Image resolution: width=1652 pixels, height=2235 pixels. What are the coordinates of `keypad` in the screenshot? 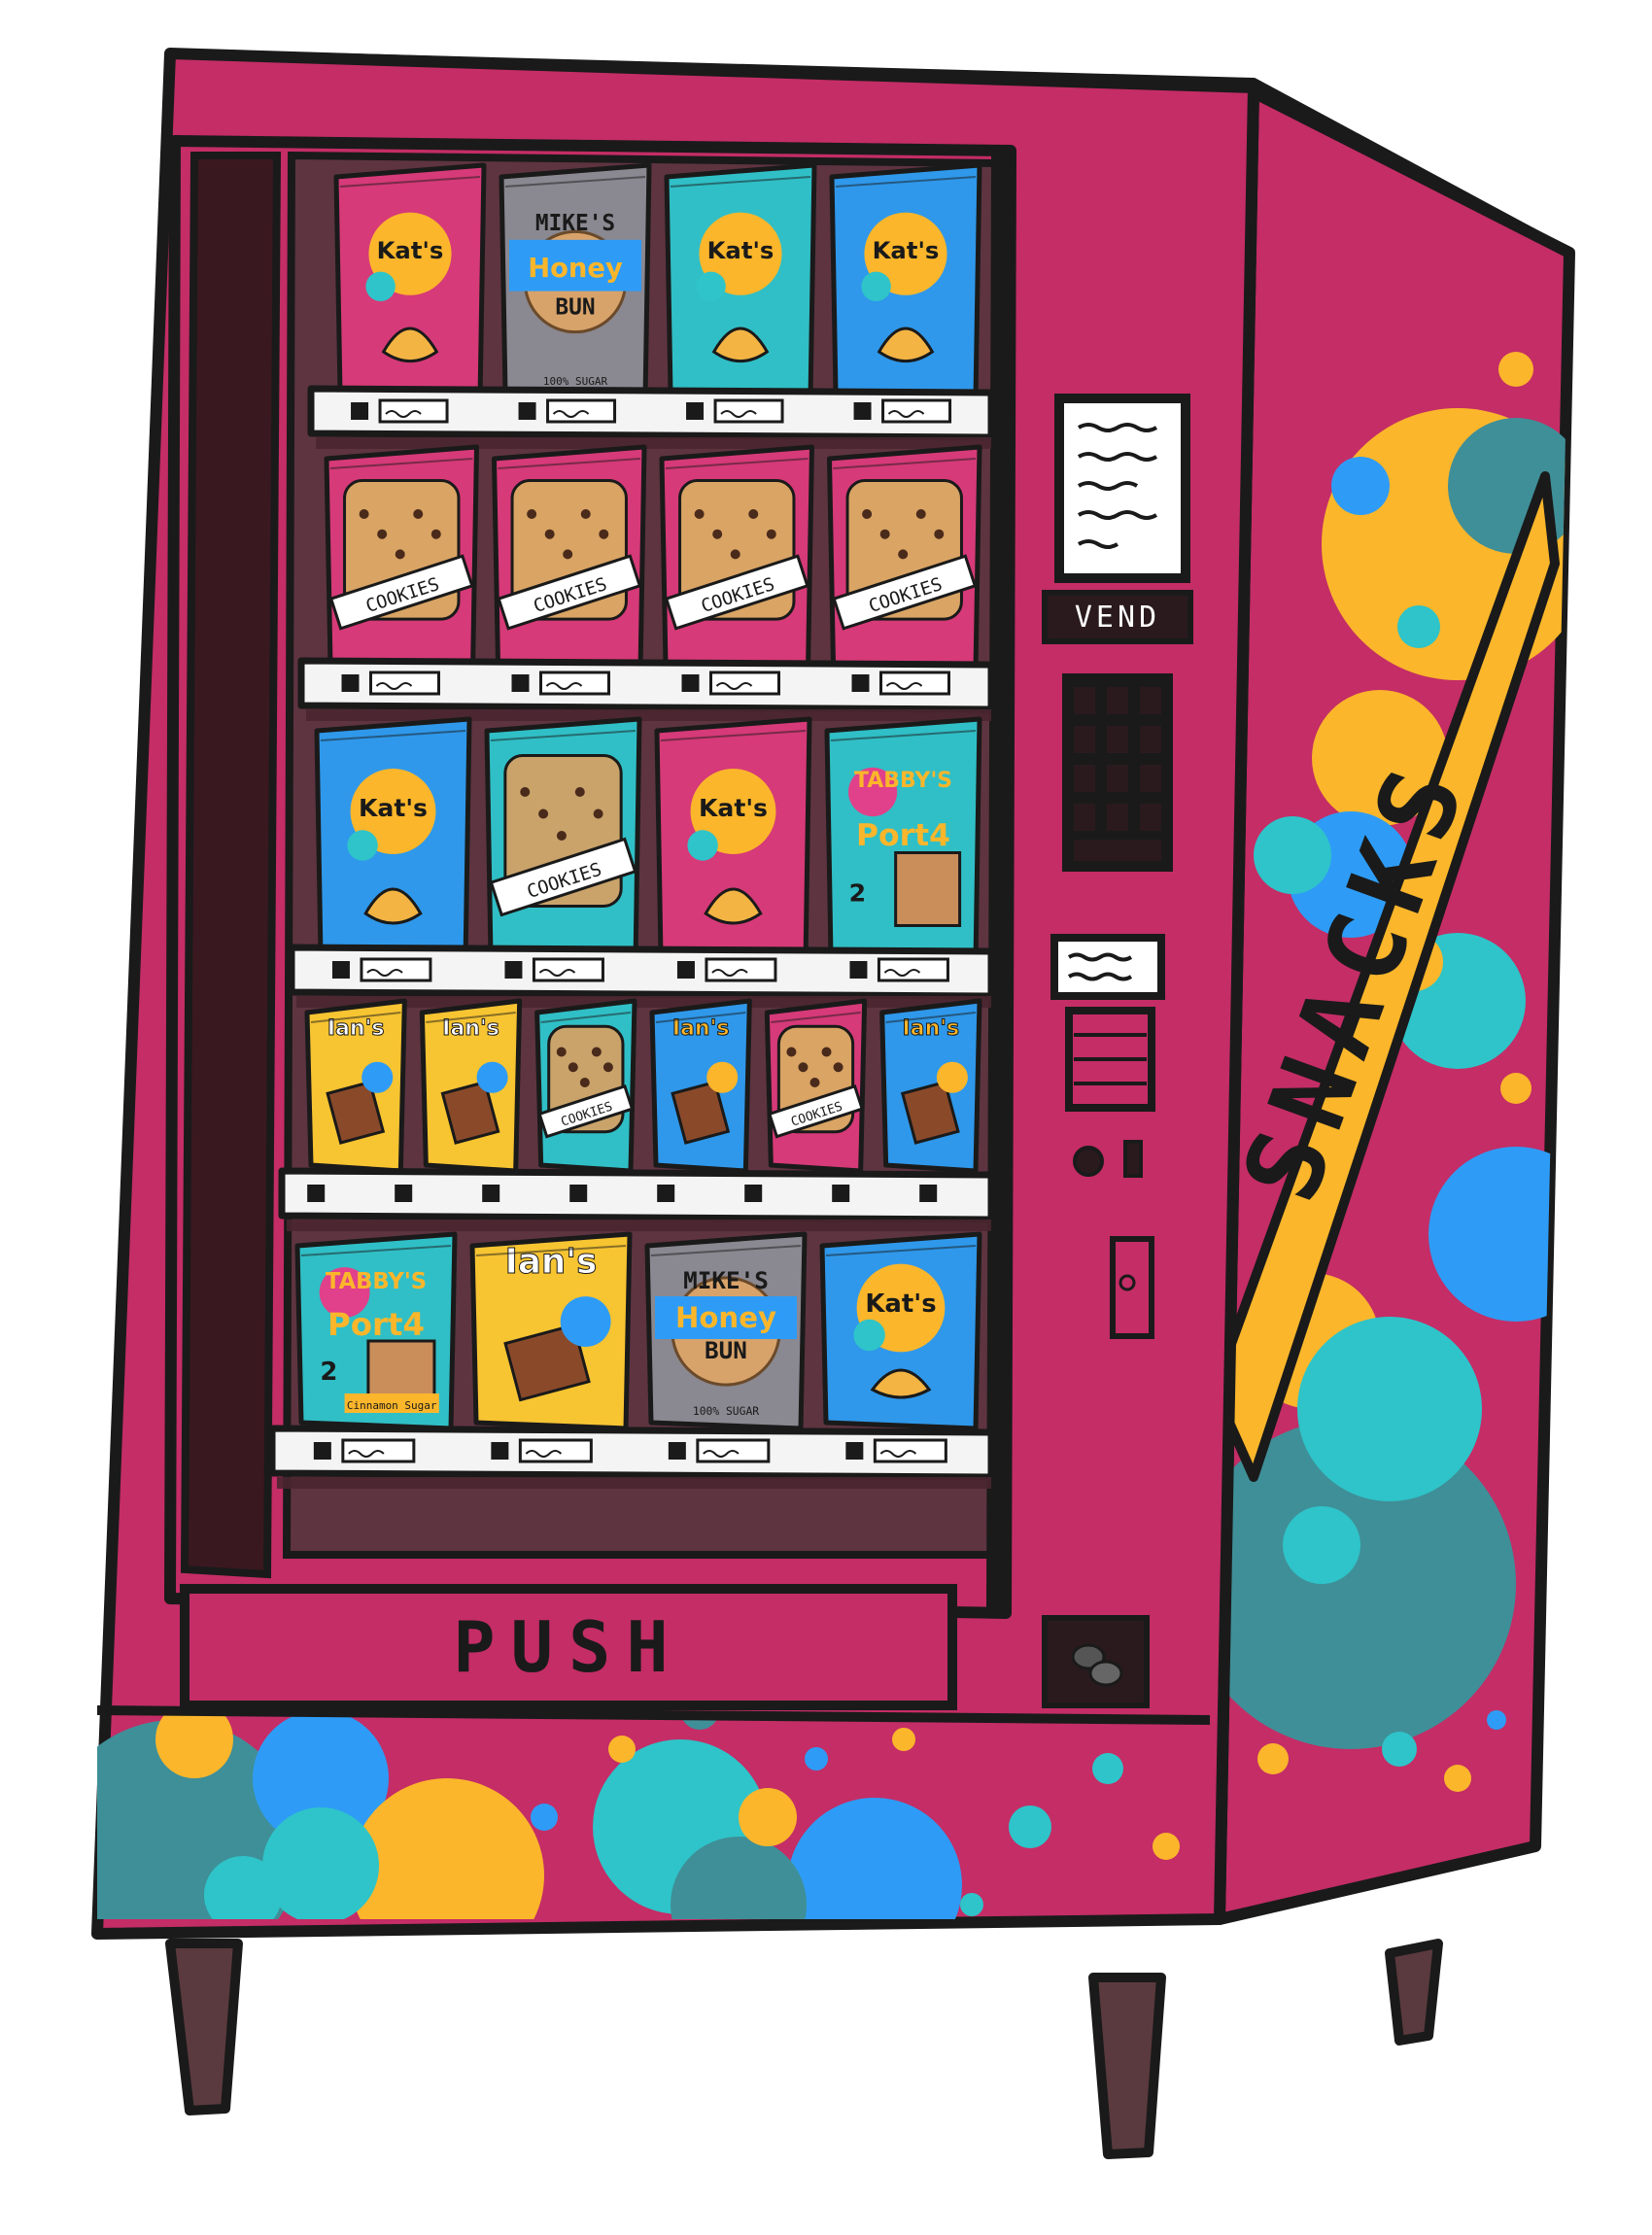 It's located at (1118, 772).